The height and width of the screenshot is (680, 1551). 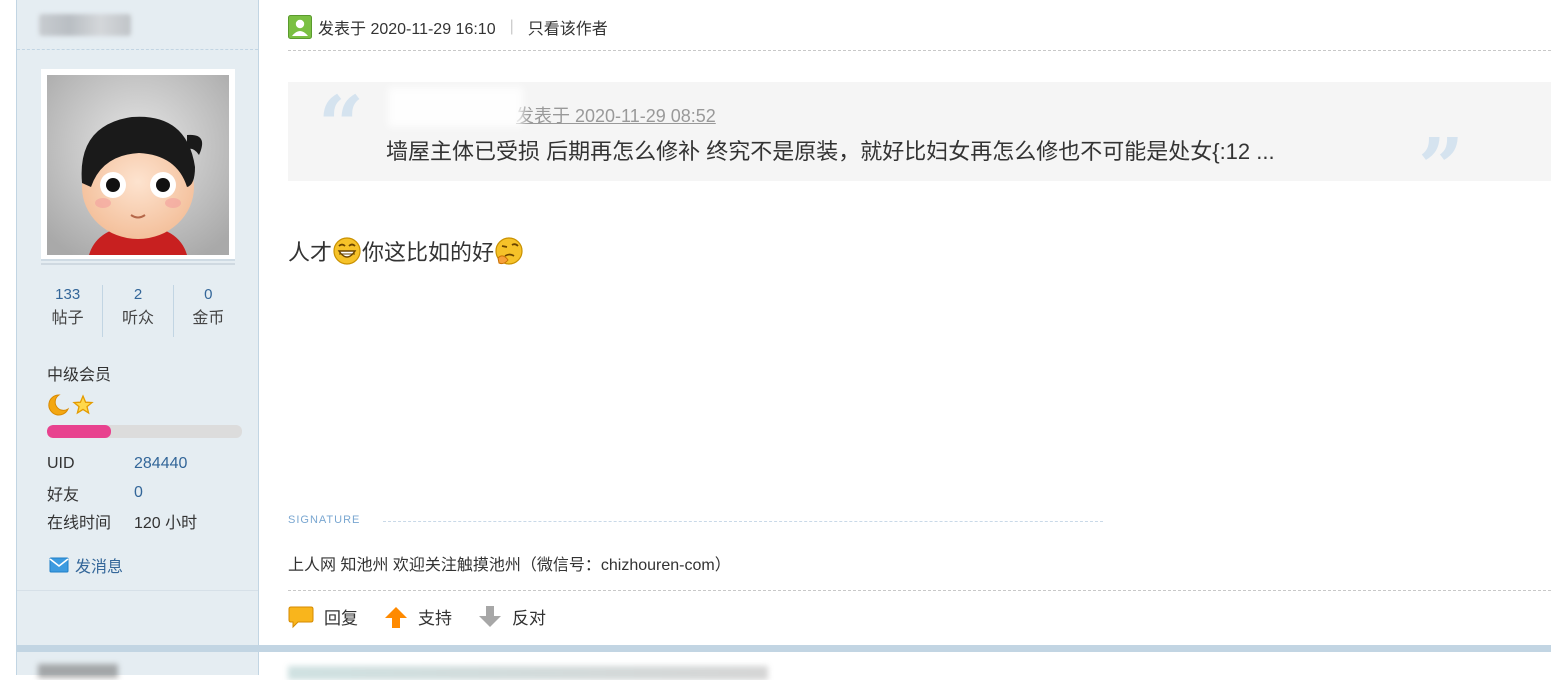 I want to click on stat-coins: 0 金币, so click(x=208, y=311).